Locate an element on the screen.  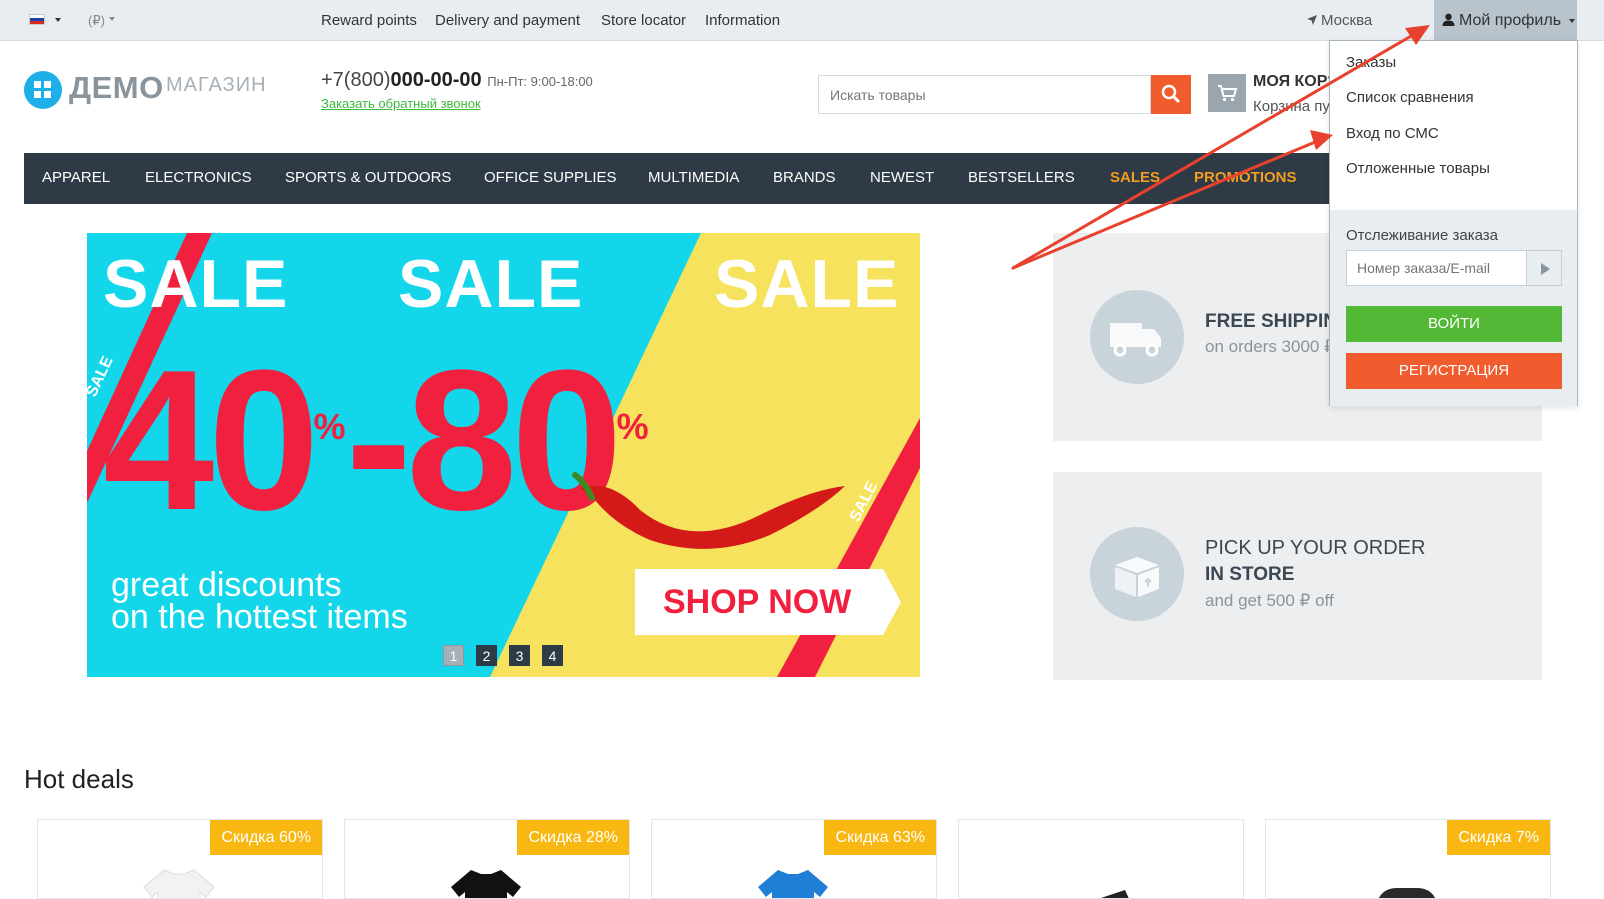
phone-digits: 000-00-00 is located at coordinates (436, 80).